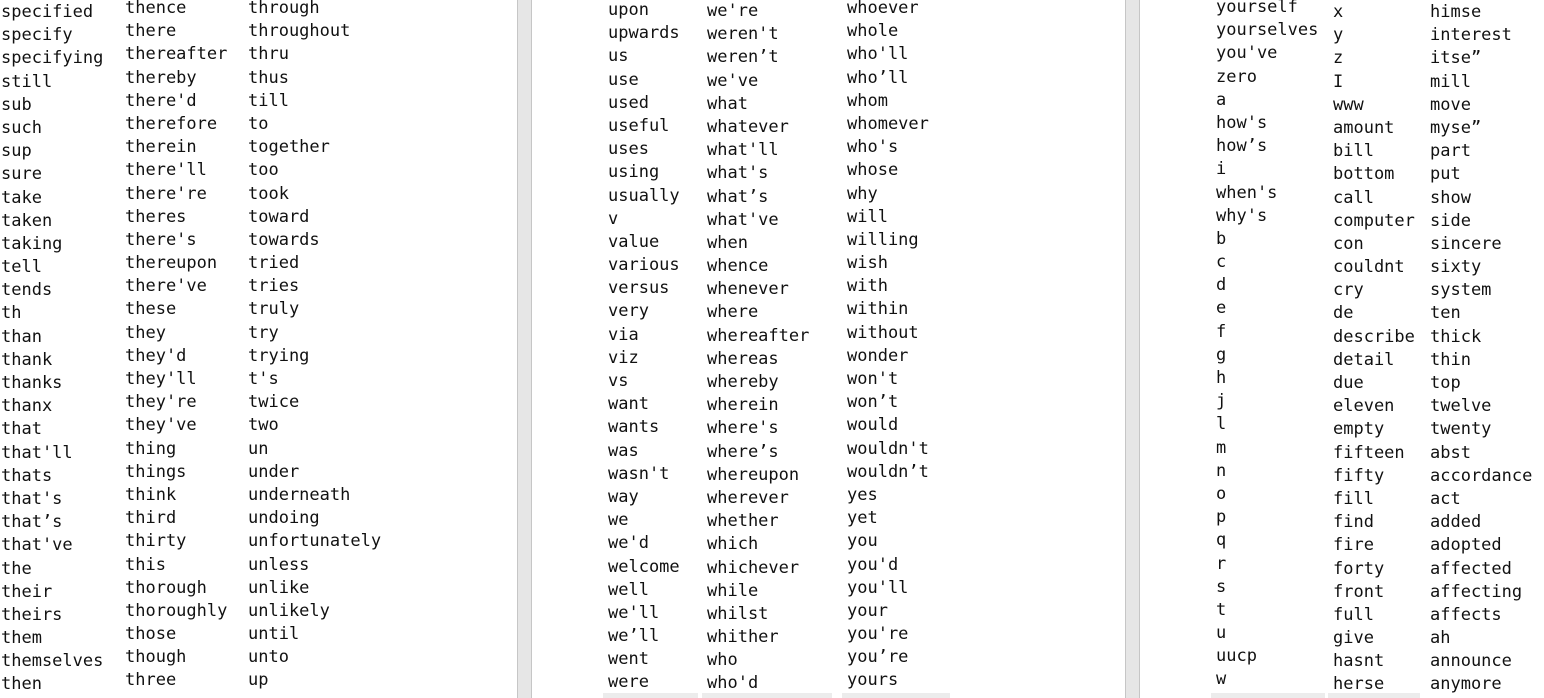 The height and width of the screenshot is (698, 1544). What do you see at coordinates (867, 263) in the screenshot?
I see `word-item: wish` at bounding box center [867, 263].